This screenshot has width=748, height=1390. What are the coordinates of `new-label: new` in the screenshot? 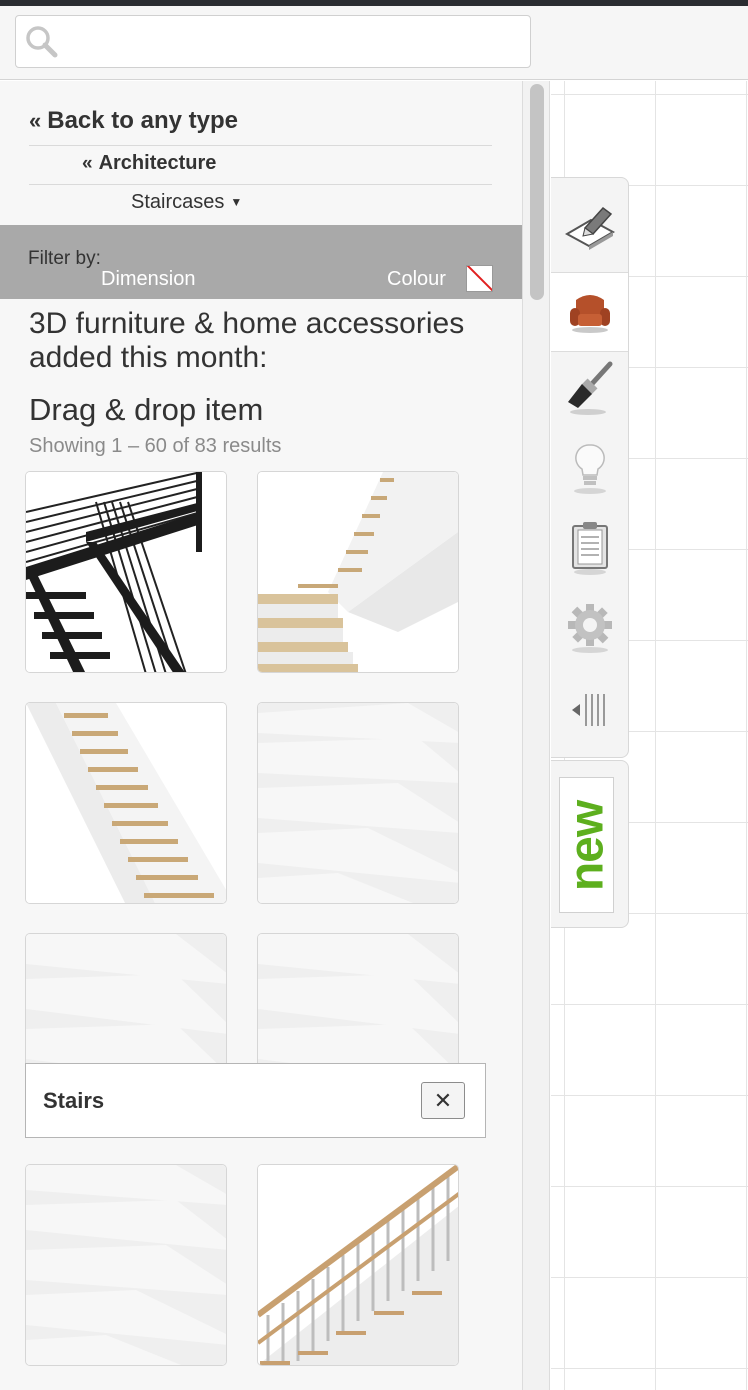 It's located at (587, 846).